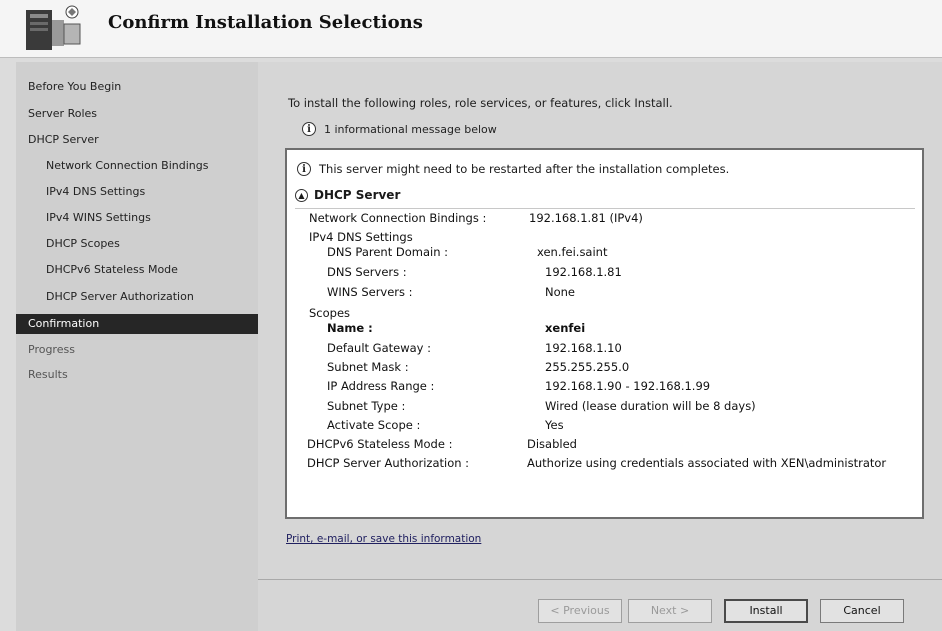 This screenshot has height=631, width=942. Describe the element at coordinates (586, 218) in the screenshot. I see `row-value-network-bindings: 192.168.1.81 (IPv4)` at that location.